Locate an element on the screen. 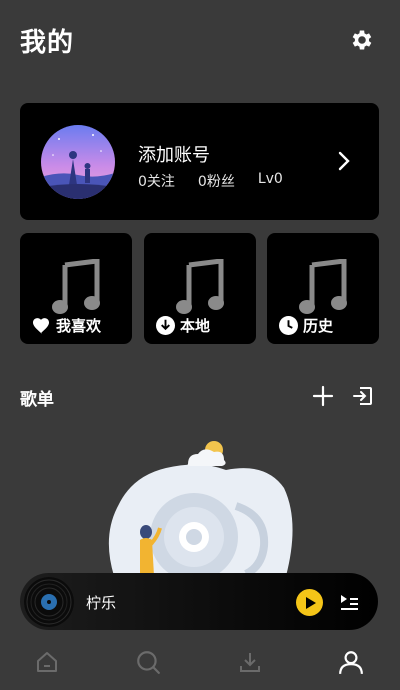 The image size is (400, 690). quick-label: 我喜欢 is located at coordinates (79, 326).